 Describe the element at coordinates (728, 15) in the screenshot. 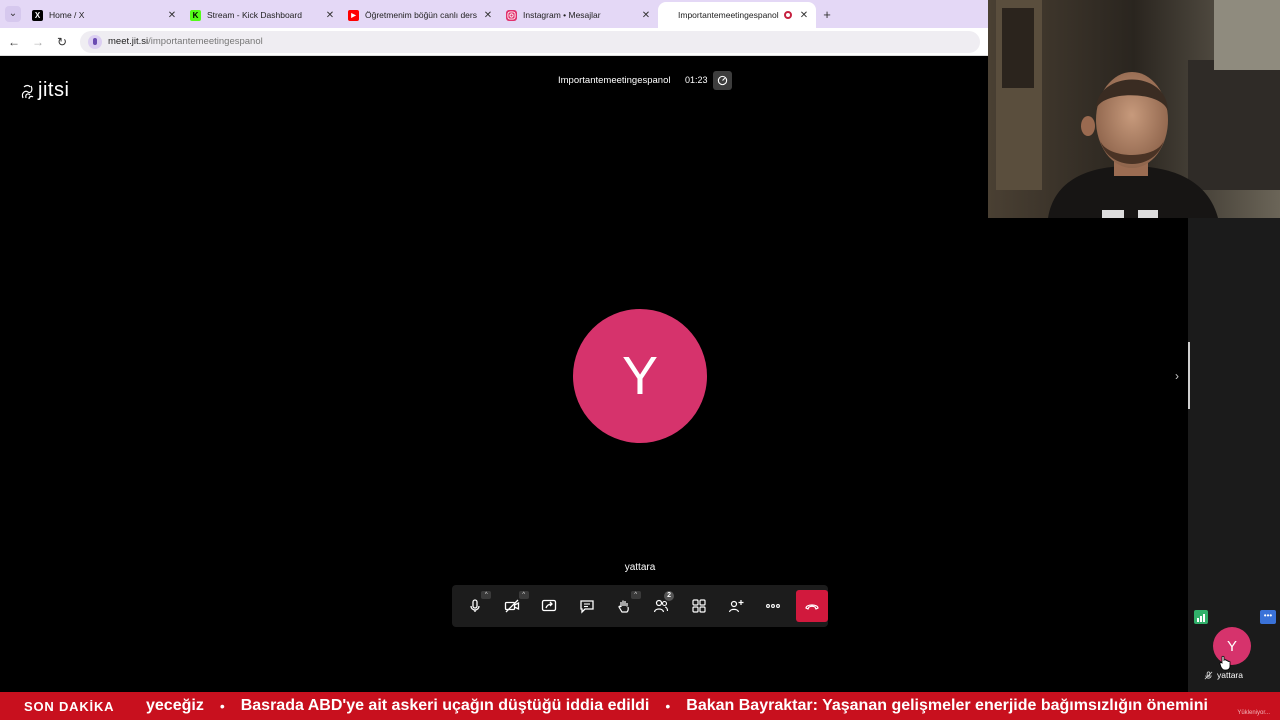

I see `tab-title: Importantemeetingespanol` at that location.